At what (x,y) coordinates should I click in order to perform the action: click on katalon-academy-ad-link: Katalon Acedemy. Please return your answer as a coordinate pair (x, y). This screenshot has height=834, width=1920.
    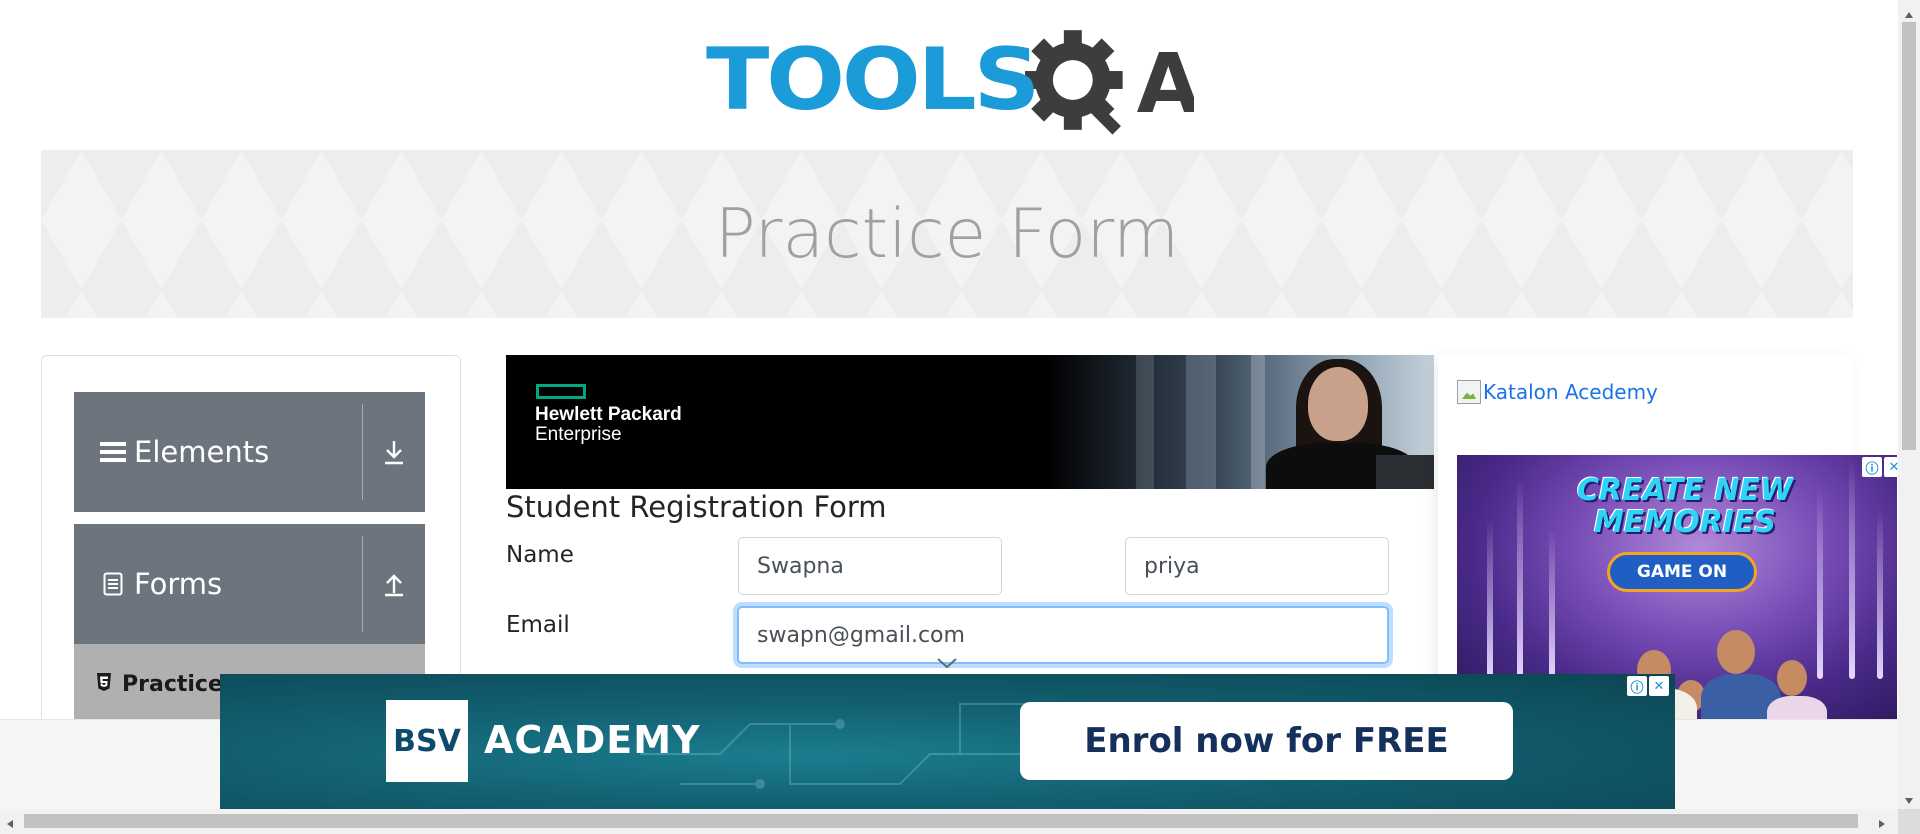
    Looking at the image, I should click on (1557, 392).